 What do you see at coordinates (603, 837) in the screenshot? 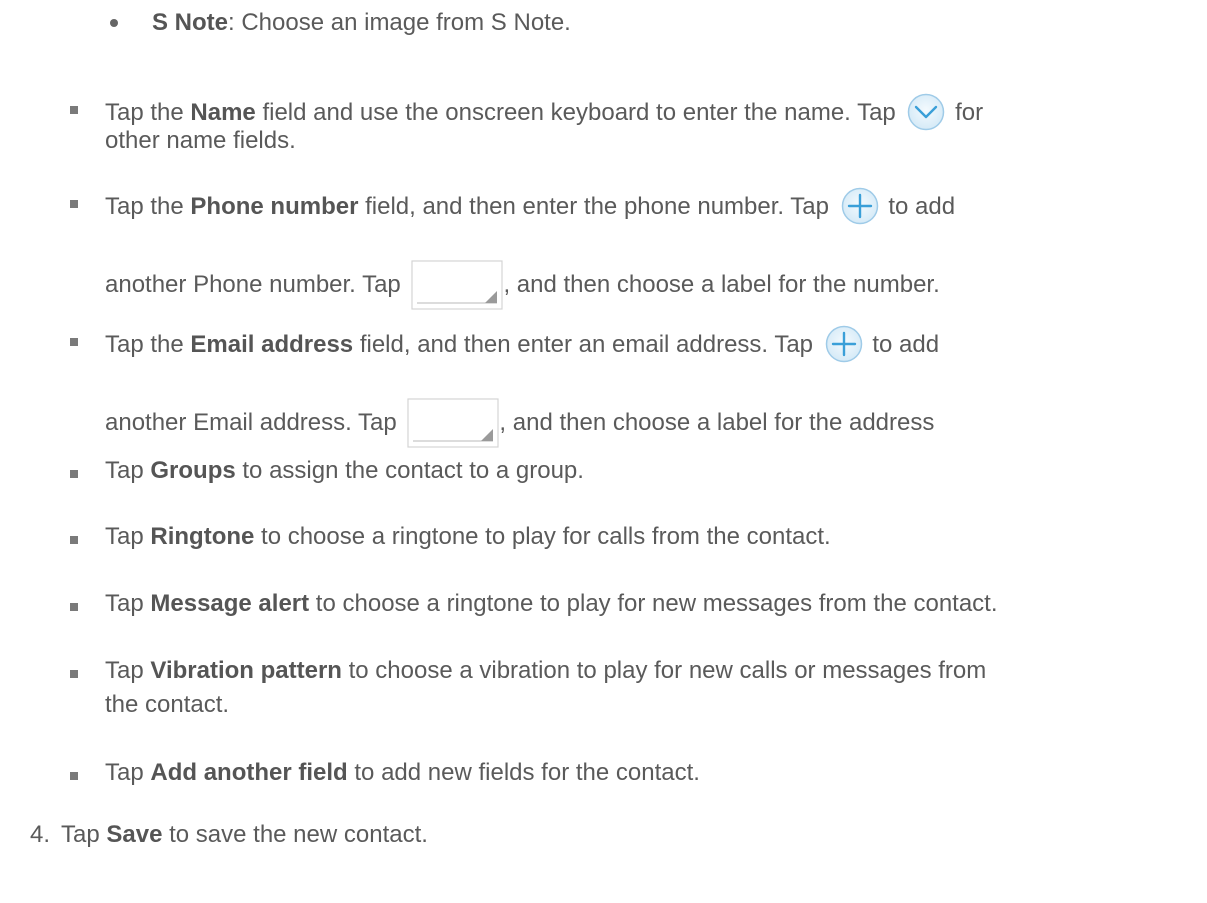
I see `step-4: 4. Tap Save to save the new contact.` at bounding box center [603, 837].